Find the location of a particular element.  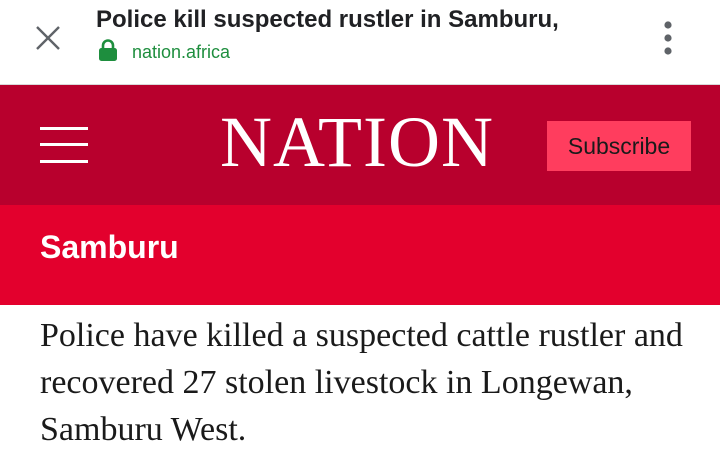

url-text: nation.africa is located at coordinates (181, 51).